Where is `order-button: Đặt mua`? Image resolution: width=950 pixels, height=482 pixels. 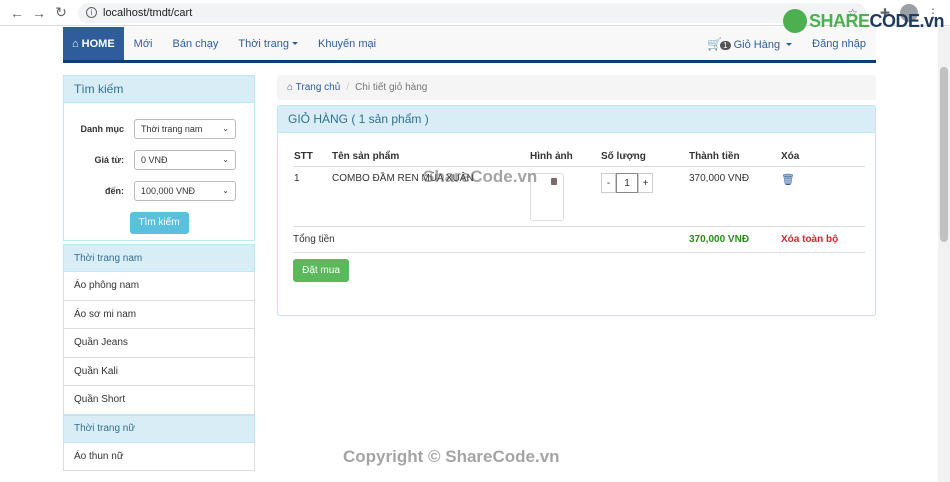
order-button: Đặt mua is located at coordinates (321, 270).